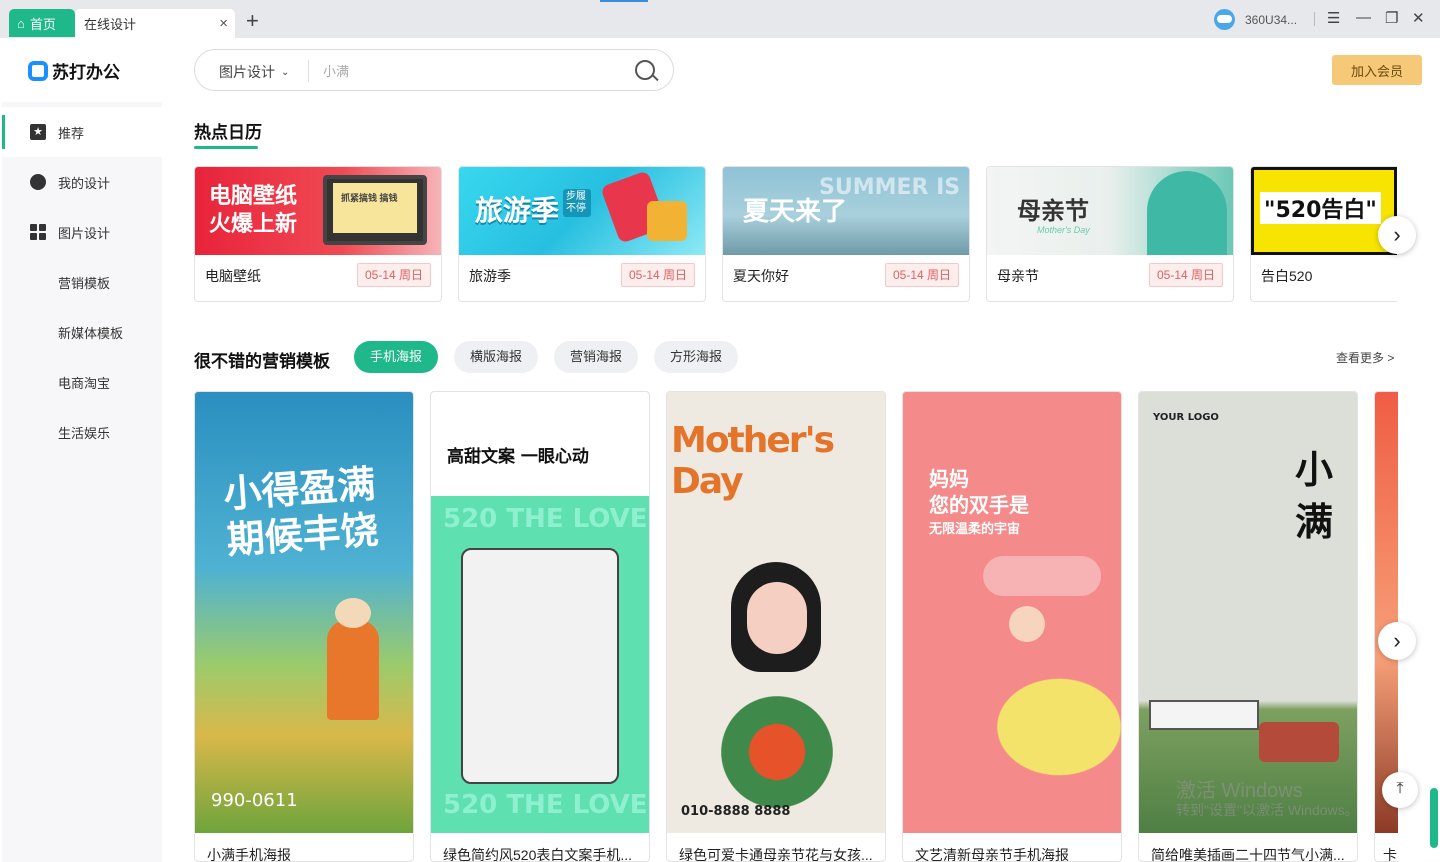 This screenshot has height=862, width=1440. I want to click on template-headline: 小得盈满 期候丰饶, so click(301, 512).